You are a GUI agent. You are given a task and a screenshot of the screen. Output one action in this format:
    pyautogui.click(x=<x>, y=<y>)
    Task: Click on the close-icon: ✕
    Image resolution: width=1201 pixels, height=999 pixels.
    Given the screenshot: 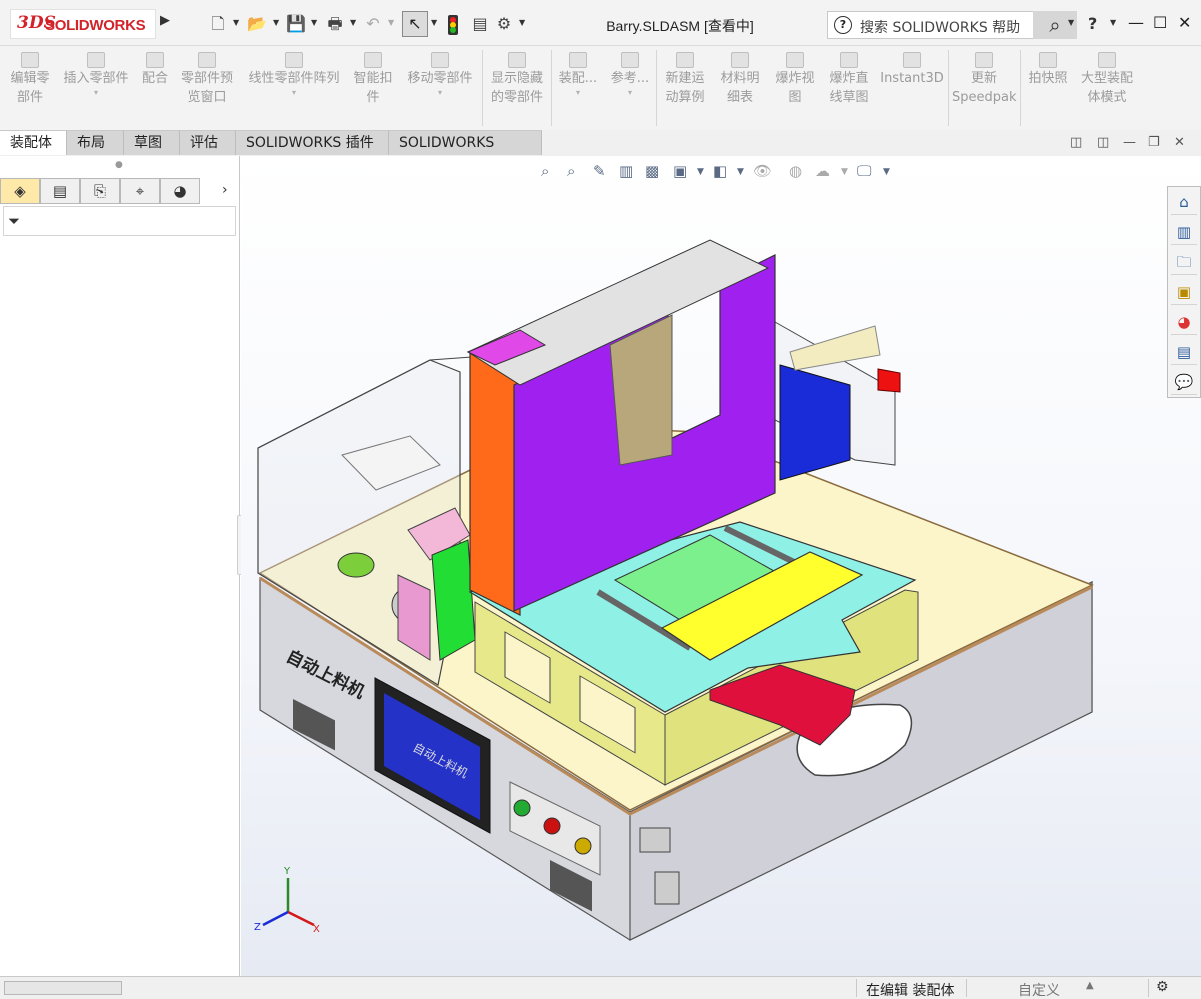 What is the action you would take?
    pyautogui.click(x=1184, y=22)
    